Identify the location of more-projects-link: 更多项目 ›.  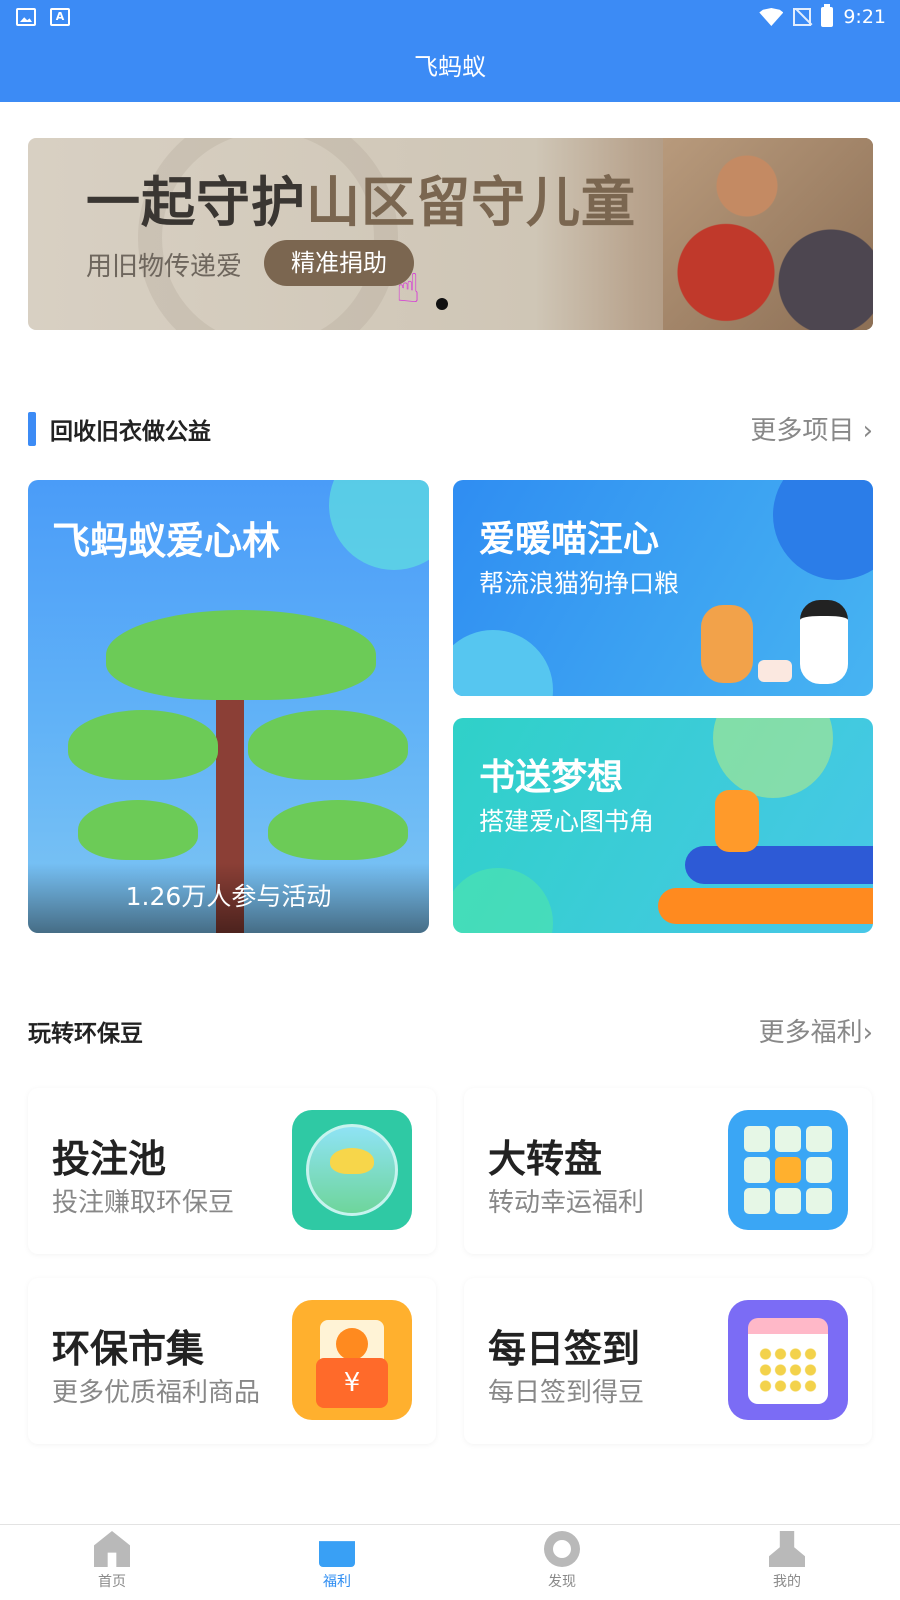
(811, 428).